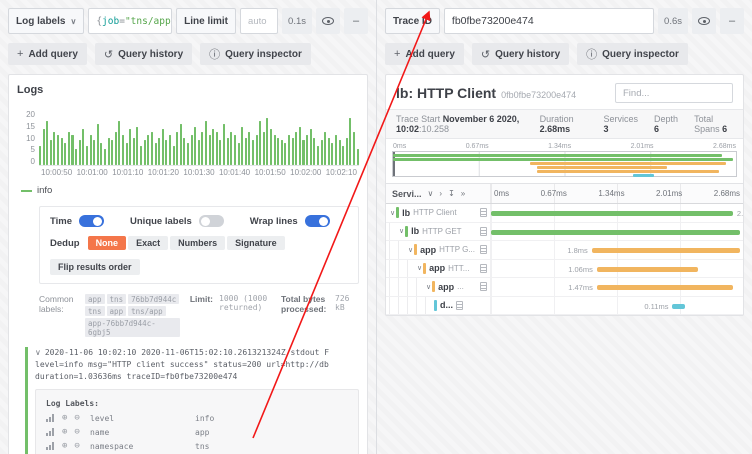  I want to click on span-row: ∨ app HTTP G... 1.8ms, so click(564, 250).